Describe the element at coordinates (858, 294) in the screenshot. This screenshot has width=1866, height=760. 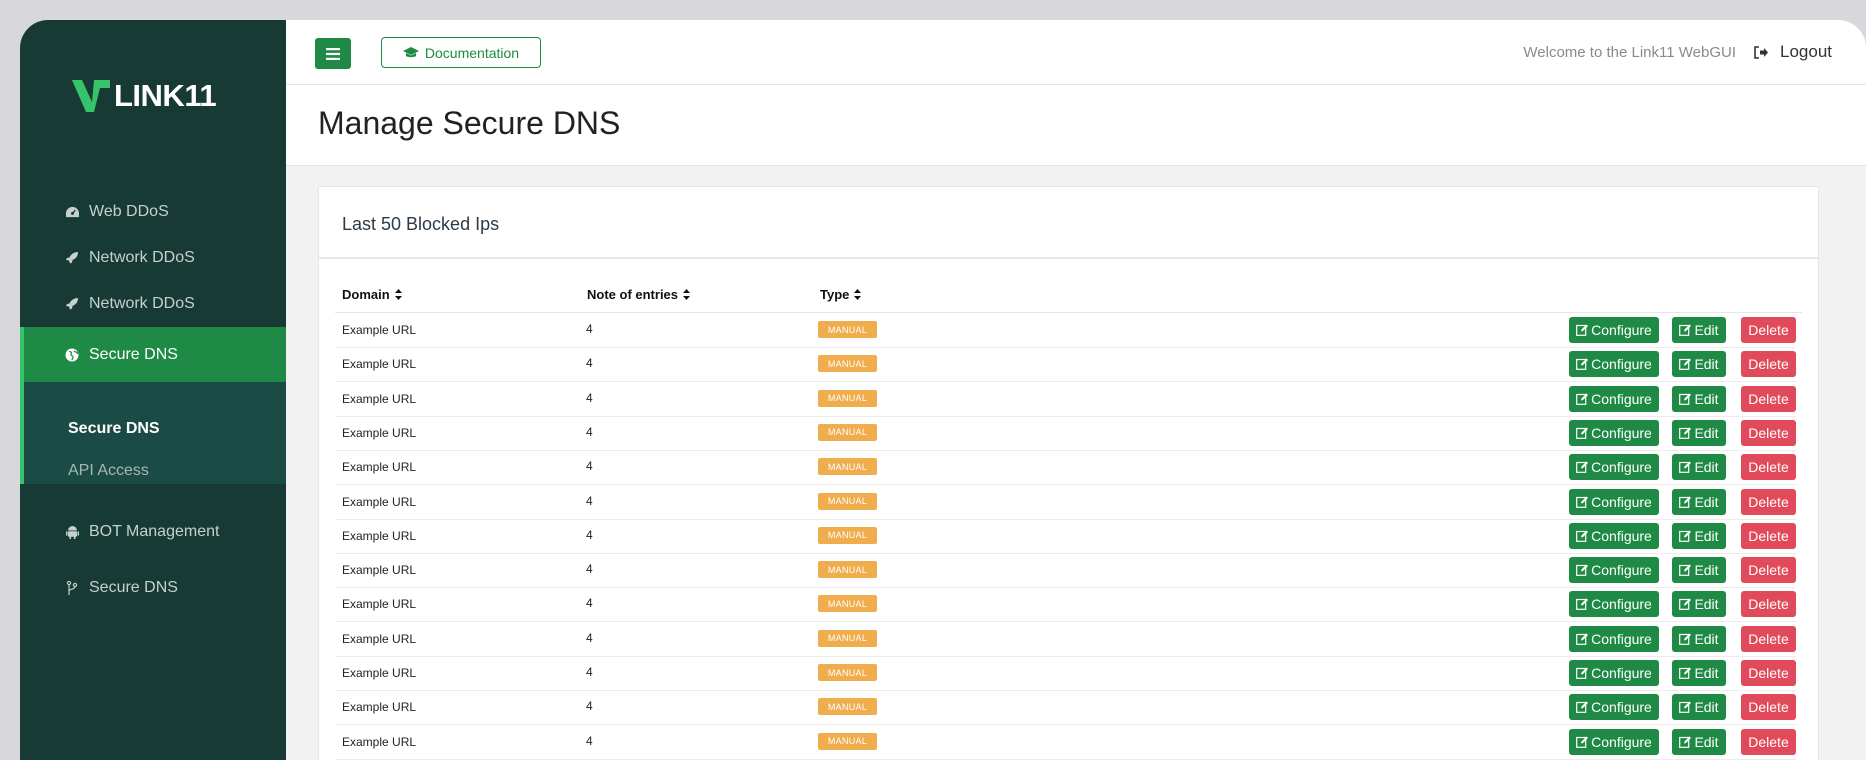
I see `sort-icon` at that location.